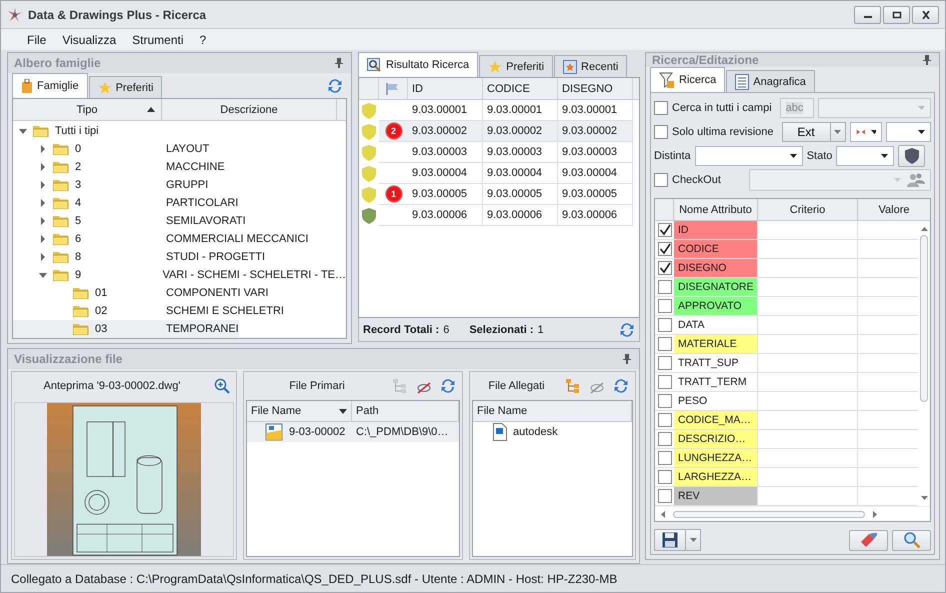 The height and width of the screenshot is (593, 946). What do you see at coordinates (663, 514) in the screenshot?
I see `scroll-left-icon` at bounding box center [663, 514].